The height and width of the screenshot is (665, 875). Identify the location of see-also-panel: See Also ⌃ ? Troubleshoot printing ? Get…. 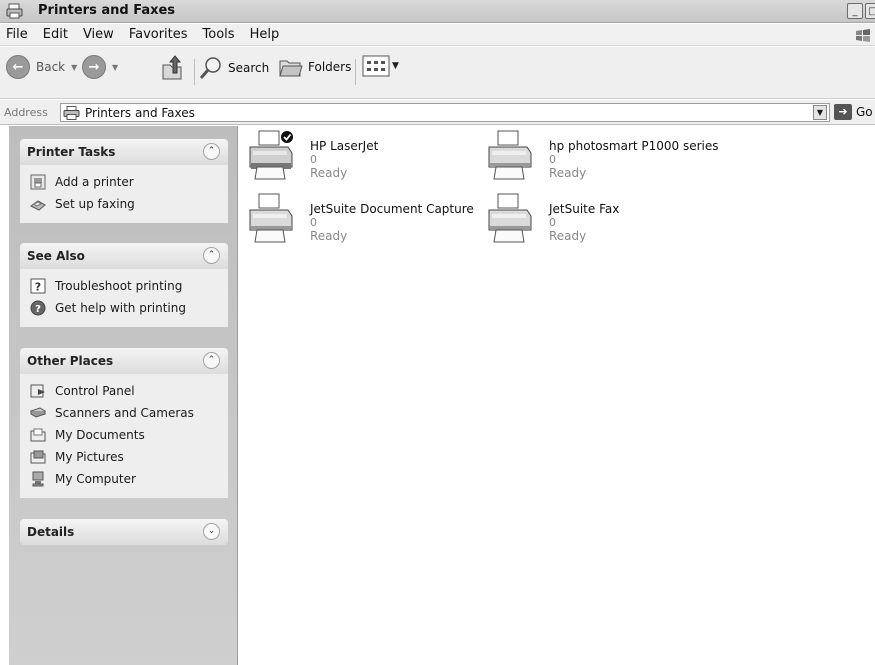
(124, 285).